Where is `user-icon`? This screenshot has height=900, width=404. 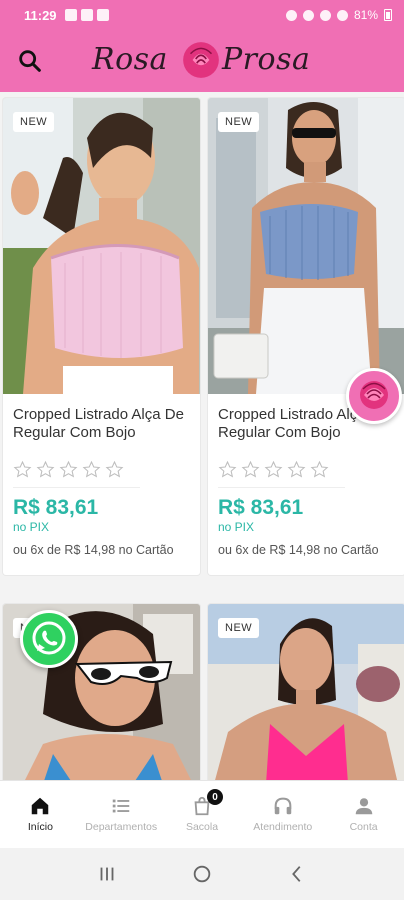
user-icon is located at coordinates (363, 806).